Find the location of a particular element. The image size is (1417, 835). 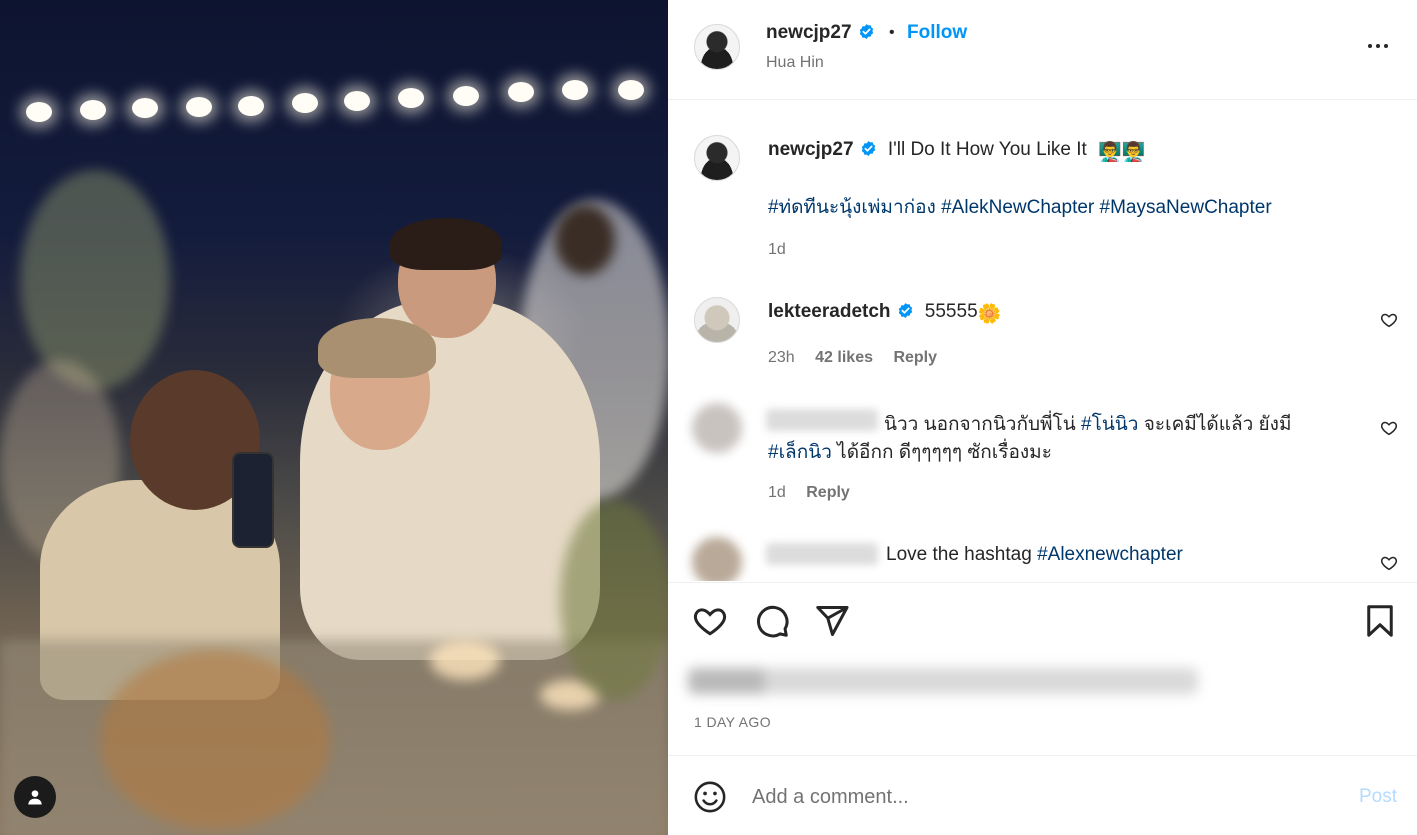

caption-username: newcjp27 is located at coordinates (811, 149).